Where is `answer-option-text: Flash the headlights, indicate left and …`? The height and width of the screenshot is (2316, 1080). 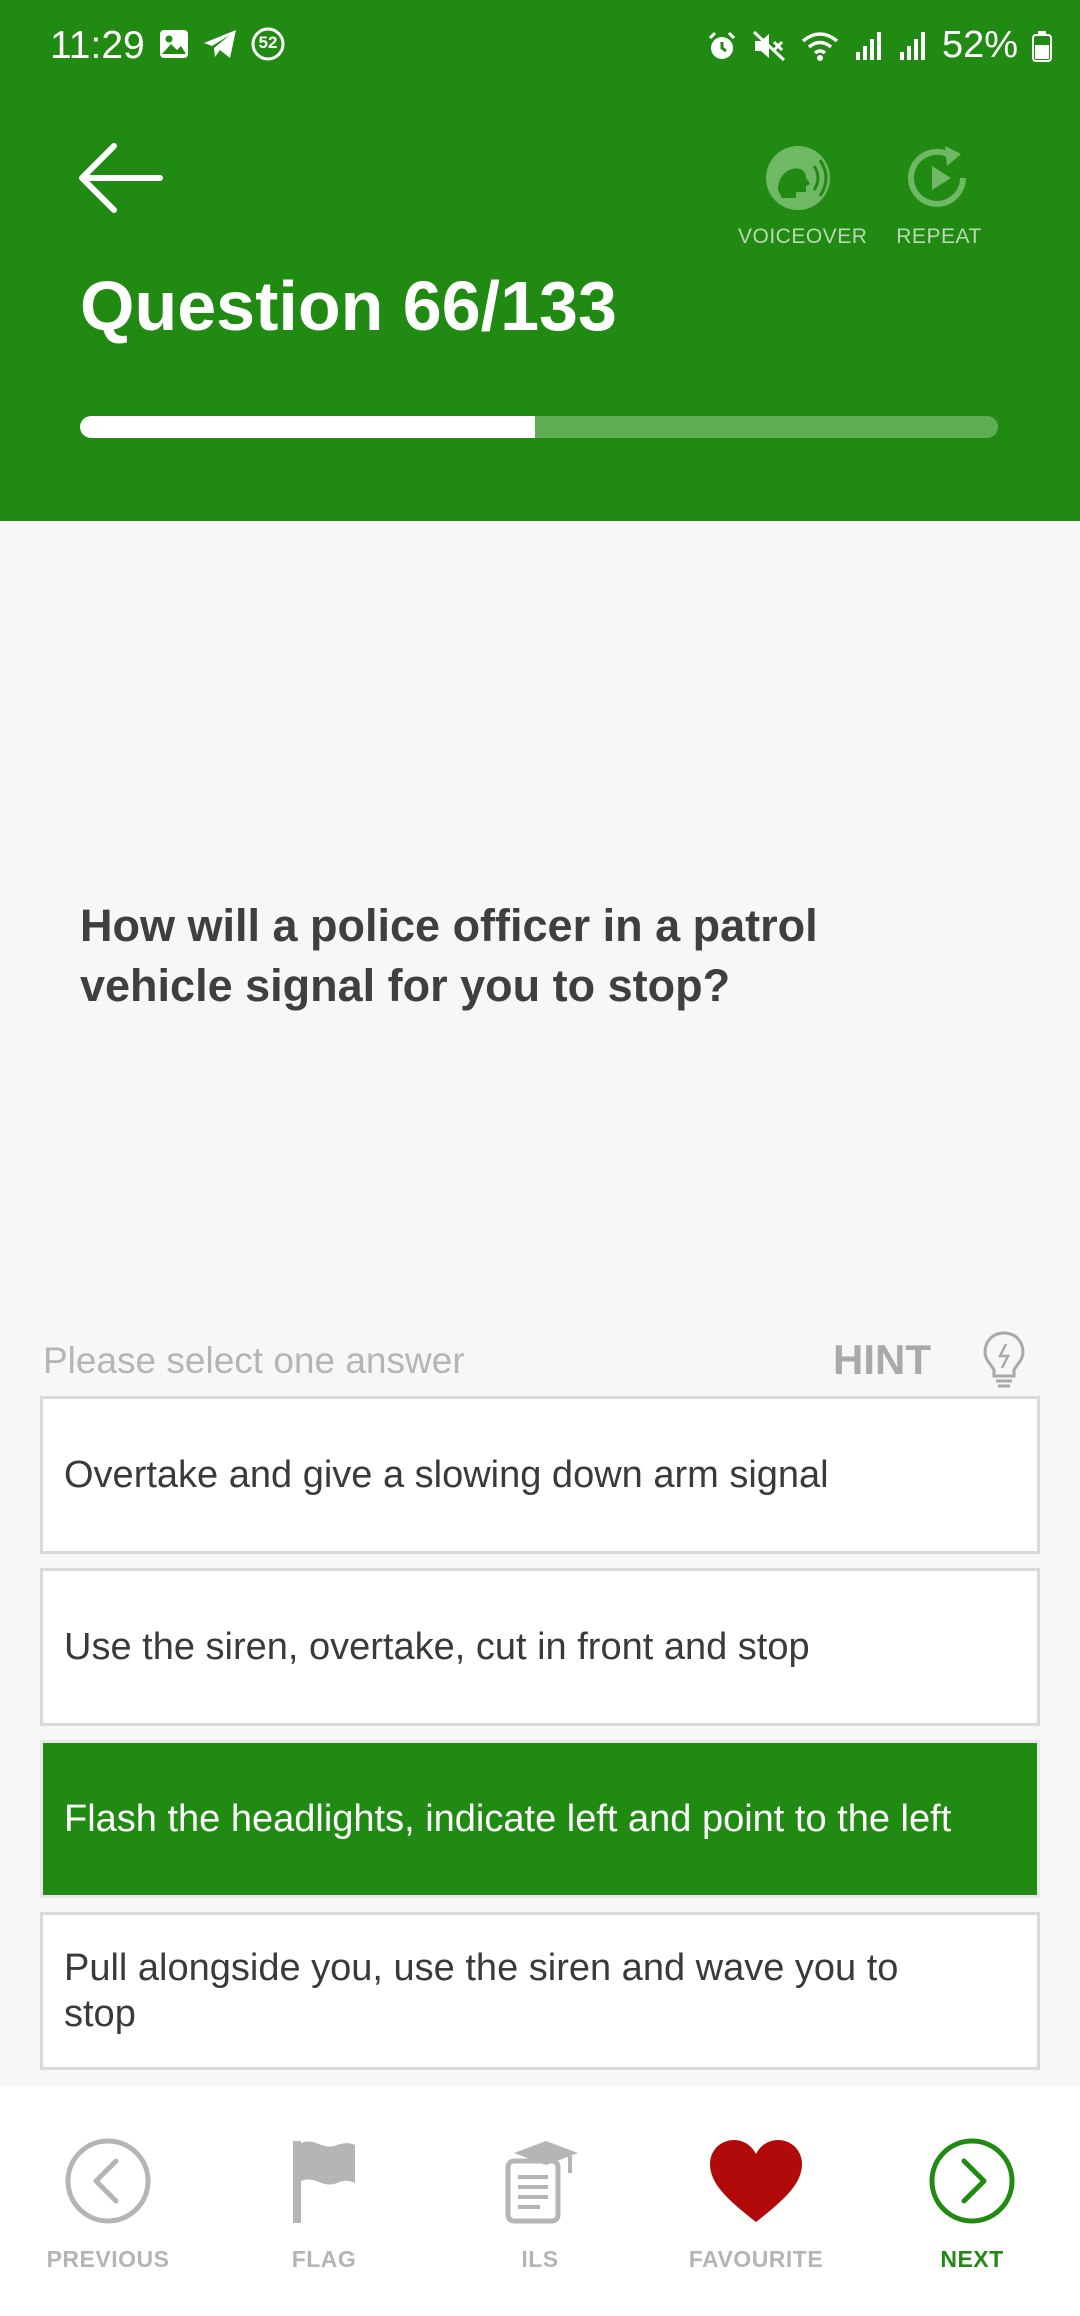 answer-option-text: Flash the headlights, indicate left and … is located at coordinates (508, 1819).